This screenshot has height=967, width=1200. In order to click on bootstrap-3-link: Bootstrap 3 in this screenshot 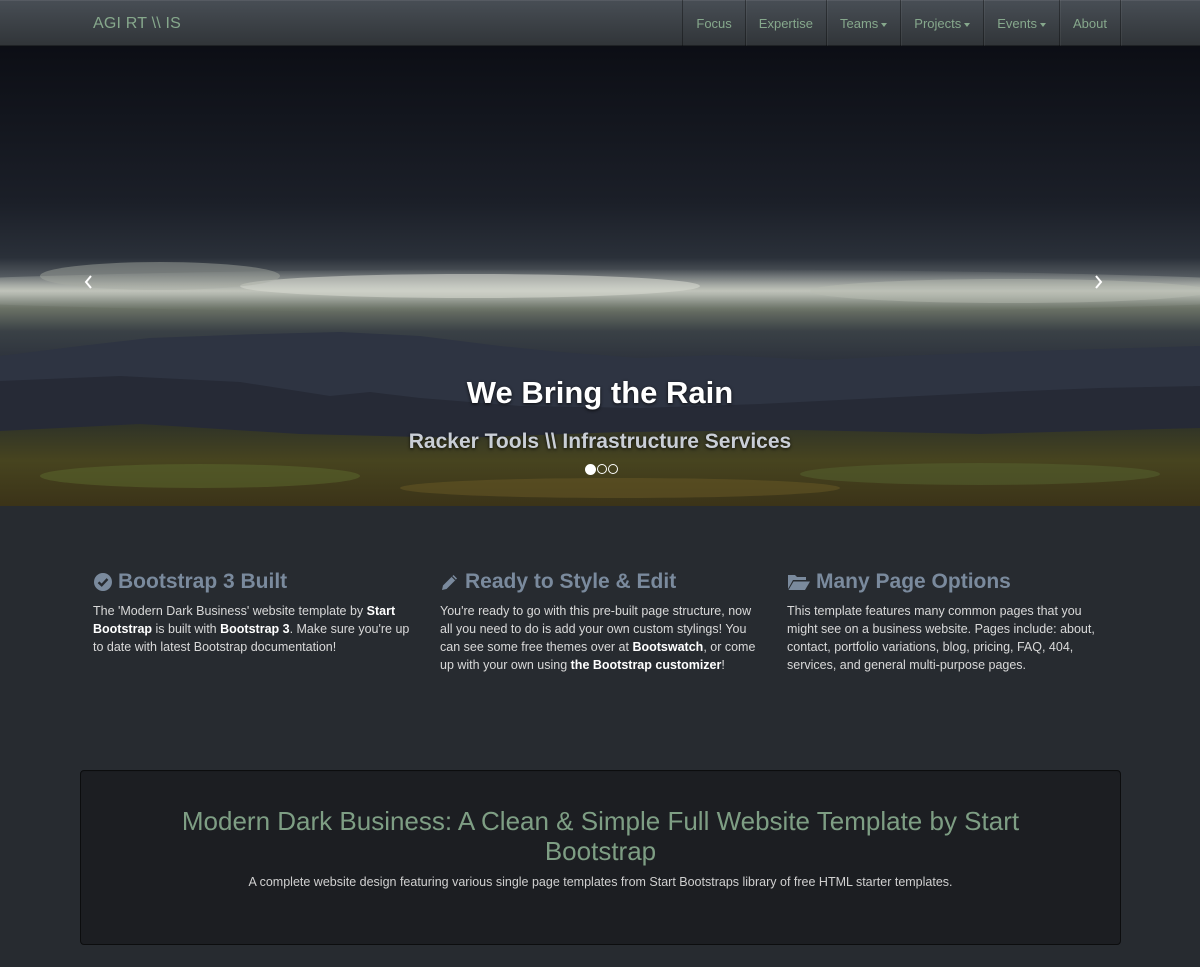, I will do `click(254, 629)`.